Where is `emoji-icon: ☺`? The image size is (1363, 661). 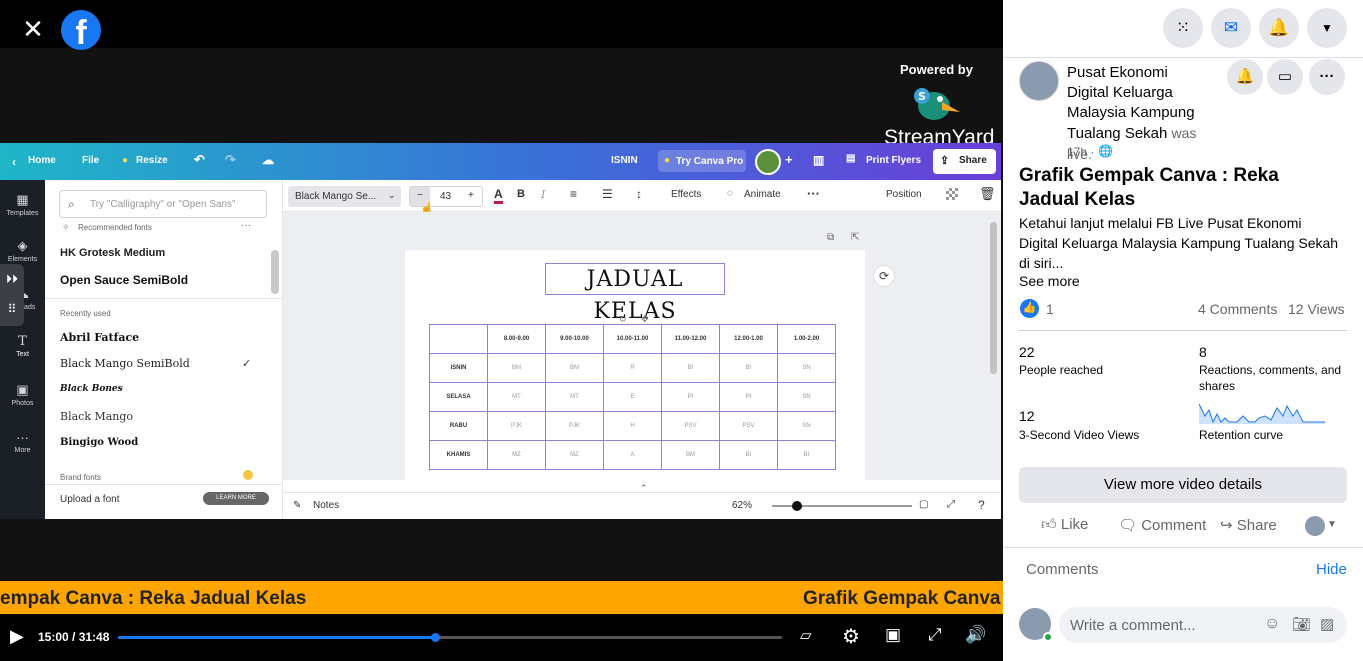 emoji-icon: ☺ is located at coordinates (1272, 624).